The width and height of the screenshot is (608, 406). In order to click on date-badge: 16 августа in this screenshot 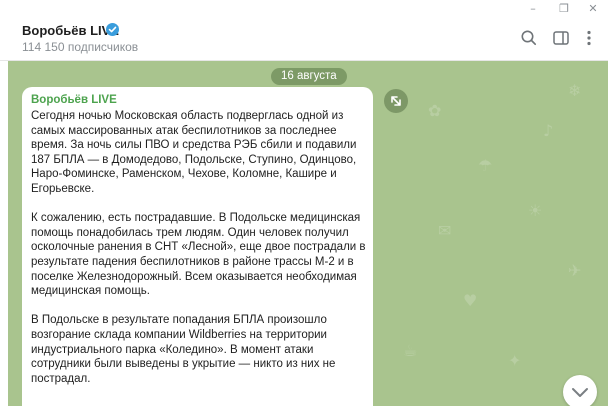, I will do `click(309, 76)`.